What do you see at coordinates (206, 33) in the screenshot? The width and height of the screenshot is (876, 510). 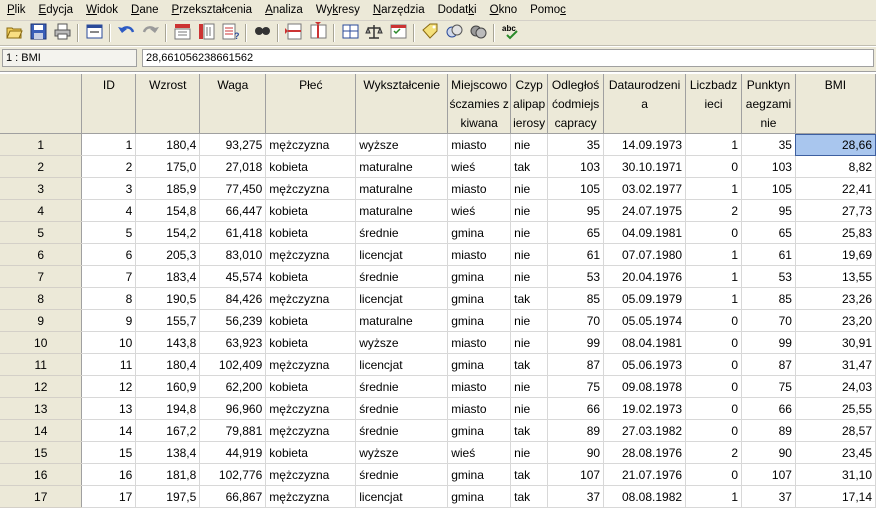 I see `goto-variable-button` at bounding box center [206, 33].